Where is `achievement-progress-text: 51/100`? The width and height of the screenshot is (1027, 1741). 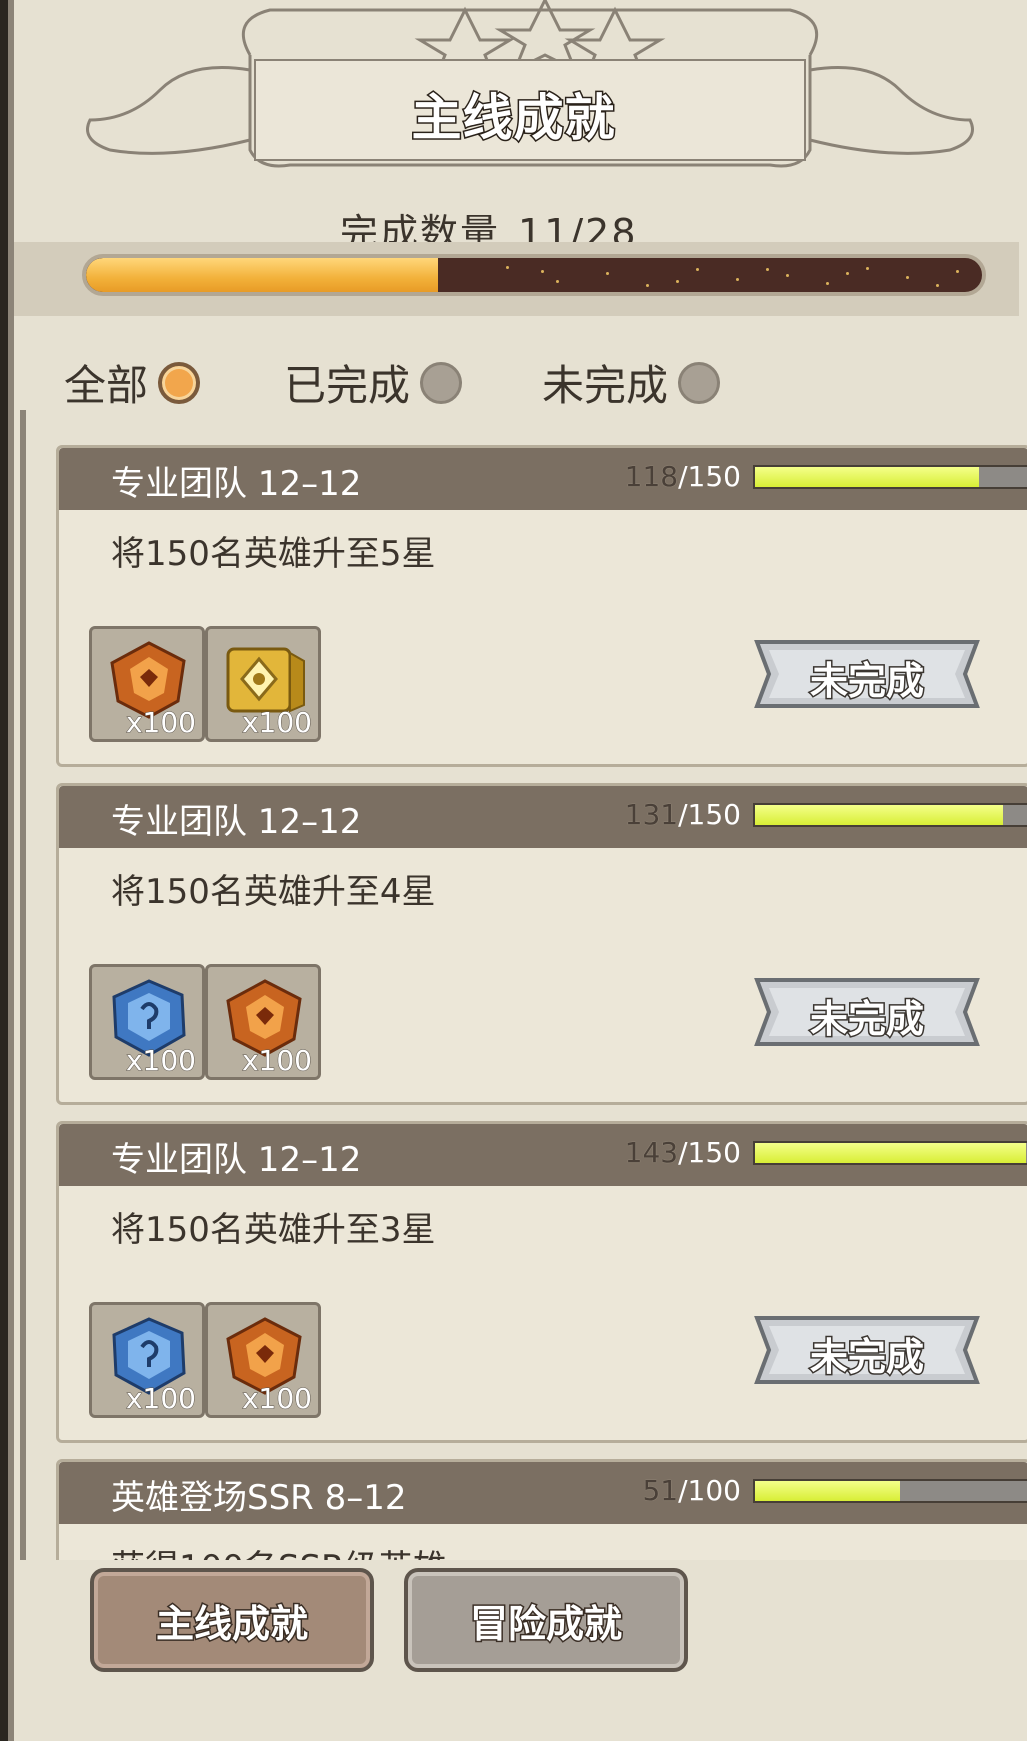
achievement-progress-text: 51/100 is located at coordinates (656, 1490).